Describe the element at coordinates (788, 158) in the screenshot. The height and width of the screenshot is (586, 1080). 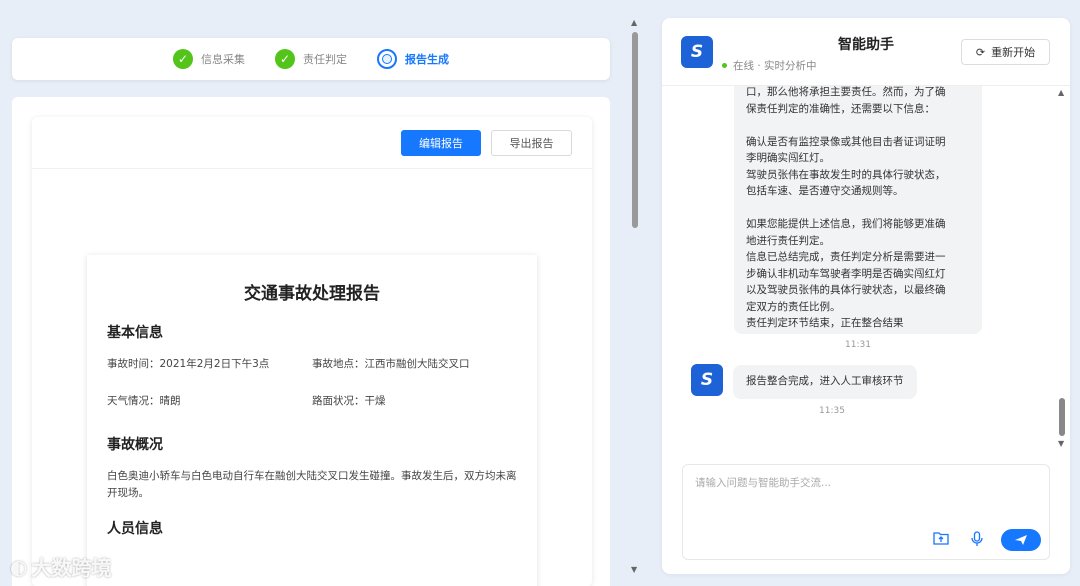
I see `message-line: 李明确实闯红灯。` at that location.